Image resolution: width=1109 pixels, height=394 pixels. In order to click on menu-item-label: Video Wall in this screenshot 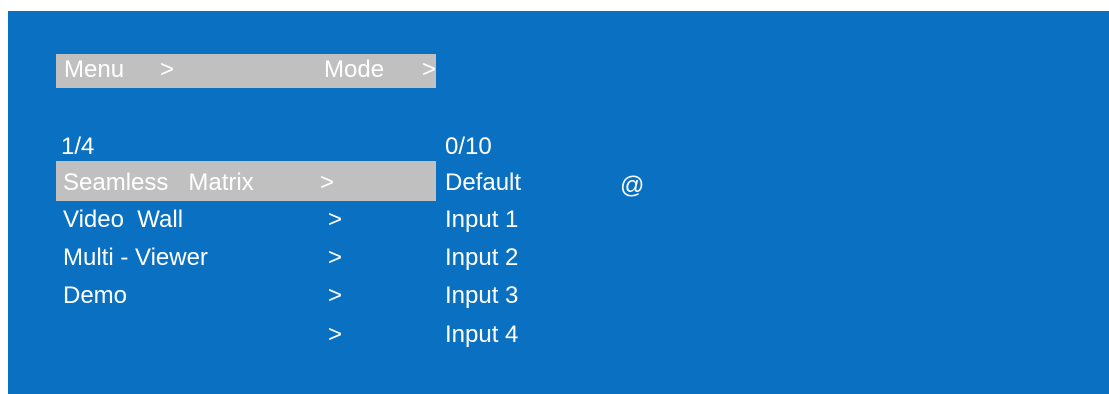, I will do `click(123, 219)`.